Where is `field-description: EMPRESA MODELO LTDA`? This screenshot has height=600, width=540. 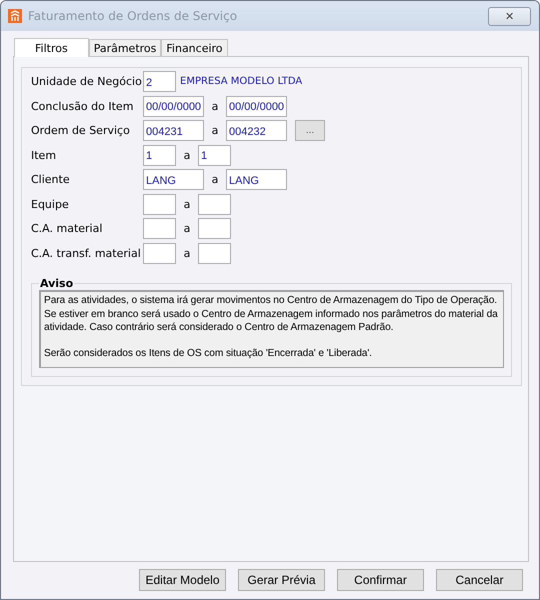
field-description: EMPRESA MODELO LTDA is located at coordinates (241, 81).